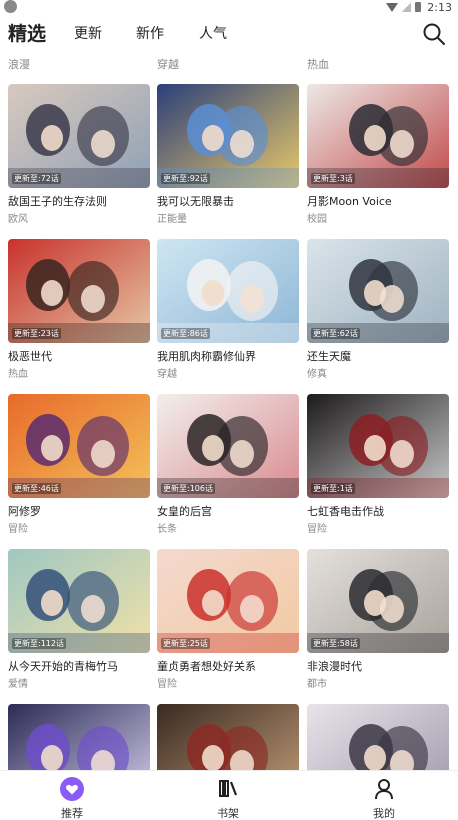 Image resolution: width=458 pixels, height=820 pixels. Describe the element at coordinates (380, 666) in the screenshot. I see `comic-title: 非浪漫时代` at that location.